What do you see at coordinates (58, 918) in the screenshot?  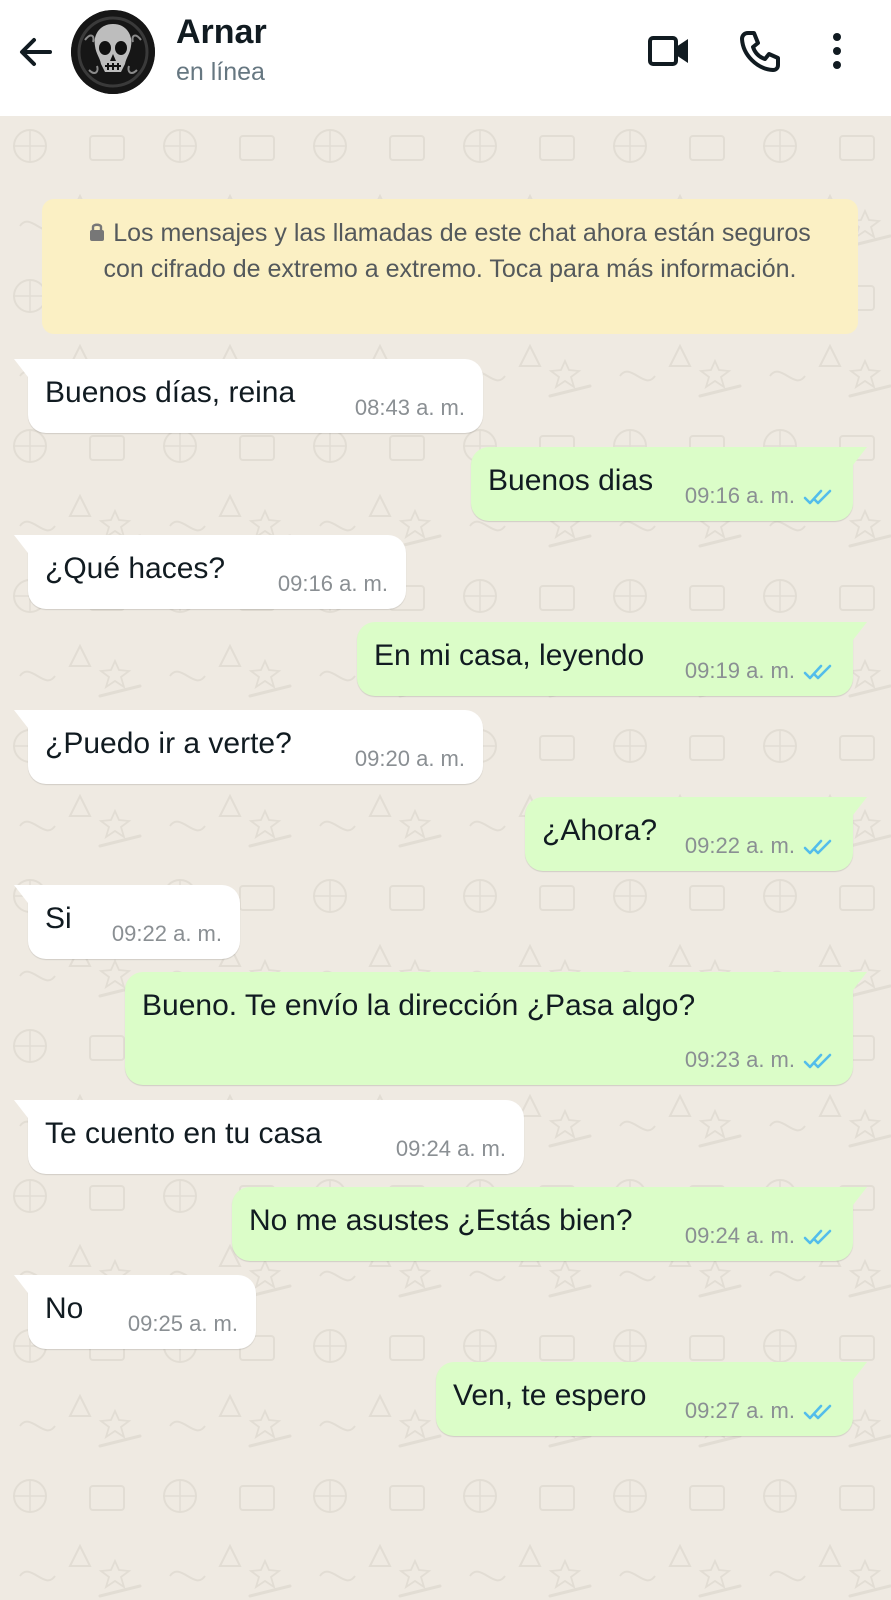 I see `message-text: Si` at bounding box center [58, 918].